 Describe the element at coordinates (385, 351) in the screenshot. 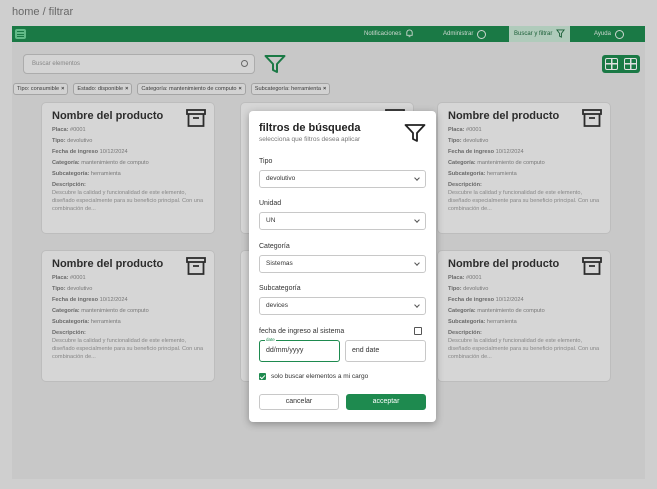

I see `end-date-input: end date` at that location.